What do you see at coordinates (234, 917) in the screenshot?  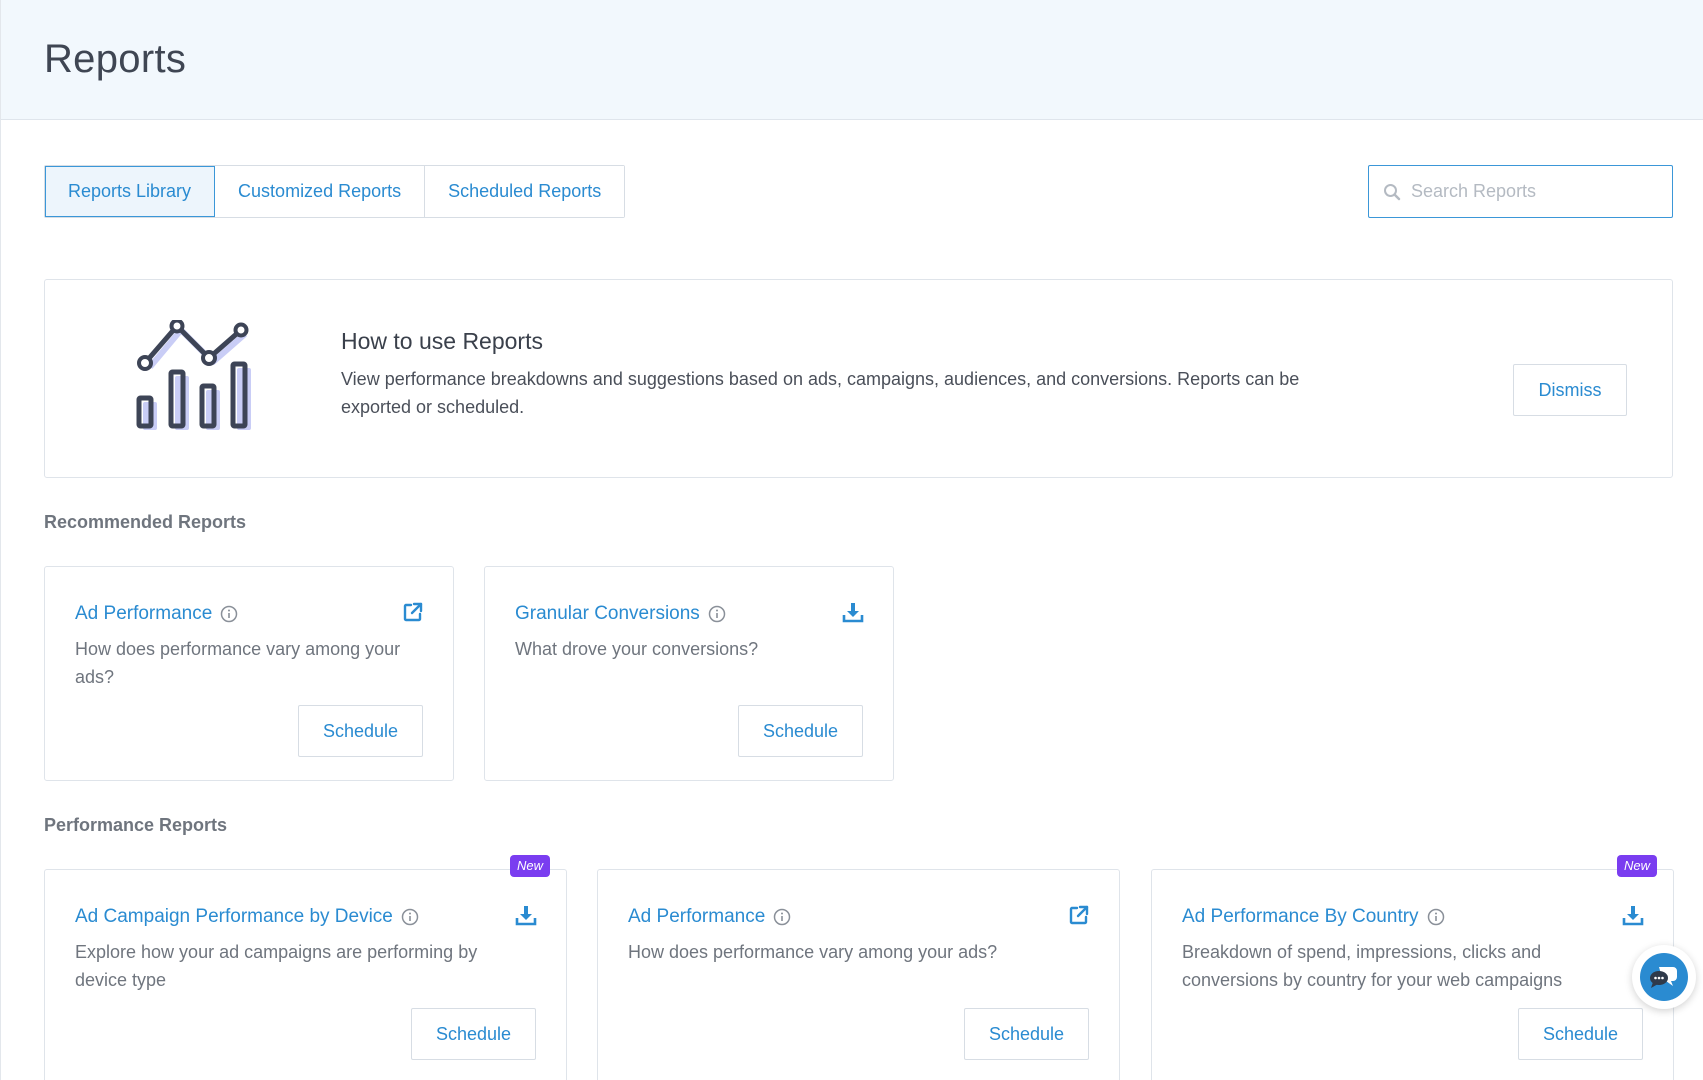 I see `card-title: Ad Campaign Performance by Device` at bounding box center [234, 917].